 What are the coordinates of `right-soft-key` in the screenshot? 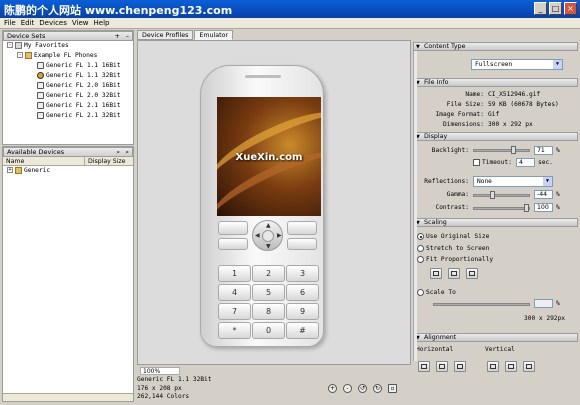 It's located at (302, 228).